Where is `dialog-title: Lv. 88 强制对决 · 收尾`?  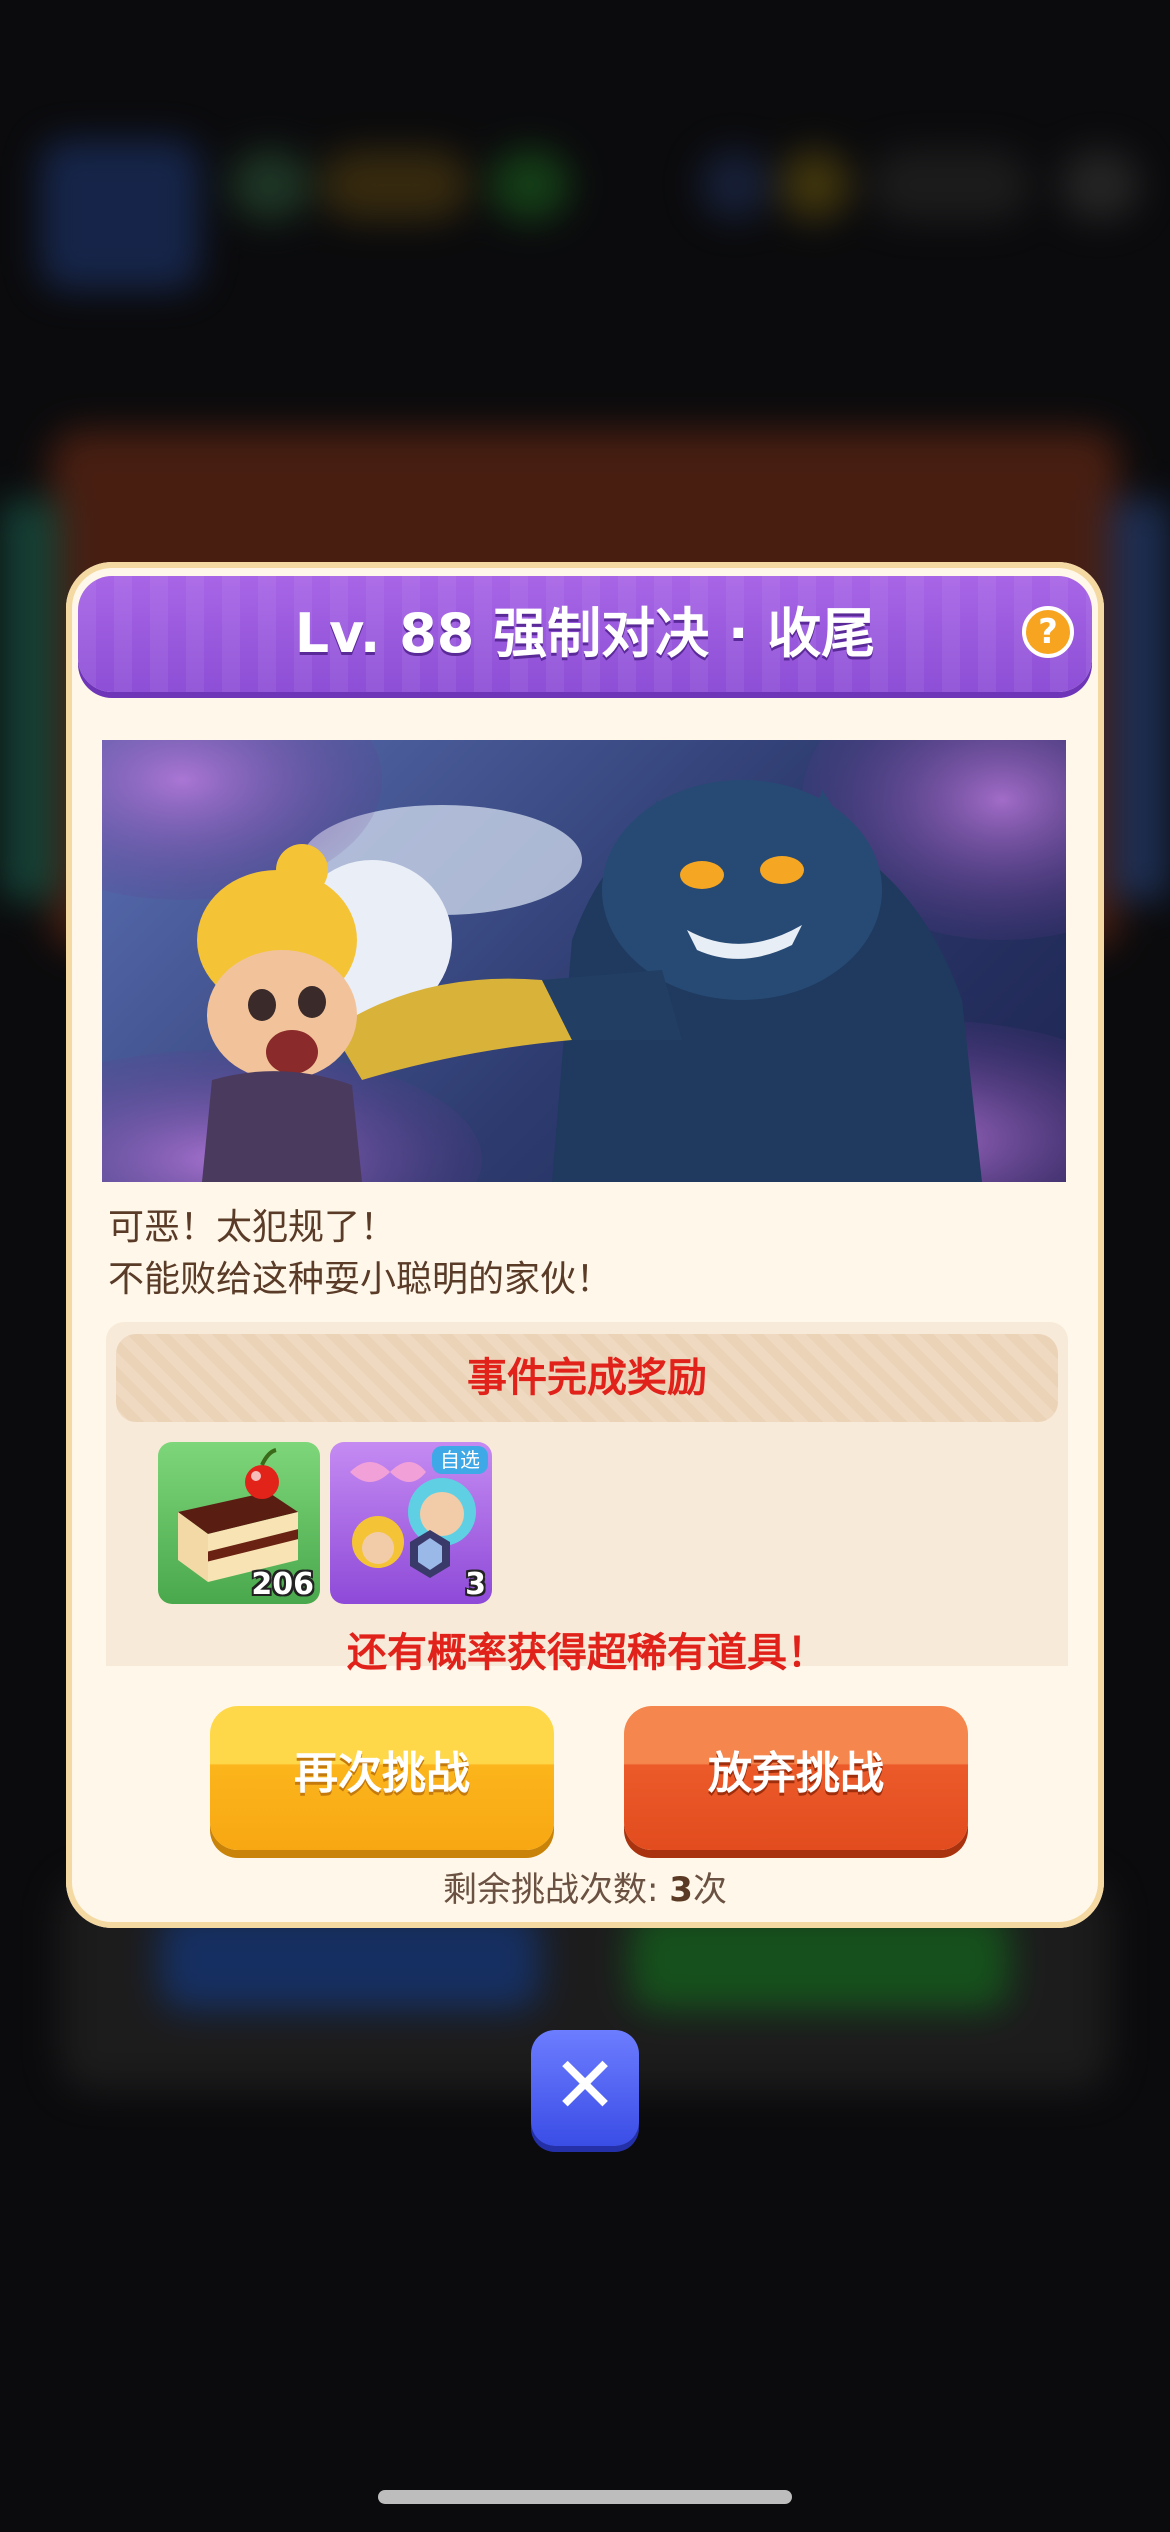
dialog-title: Lv. 88 强制对决 · 收尾 is located at coordinates (585, 633).